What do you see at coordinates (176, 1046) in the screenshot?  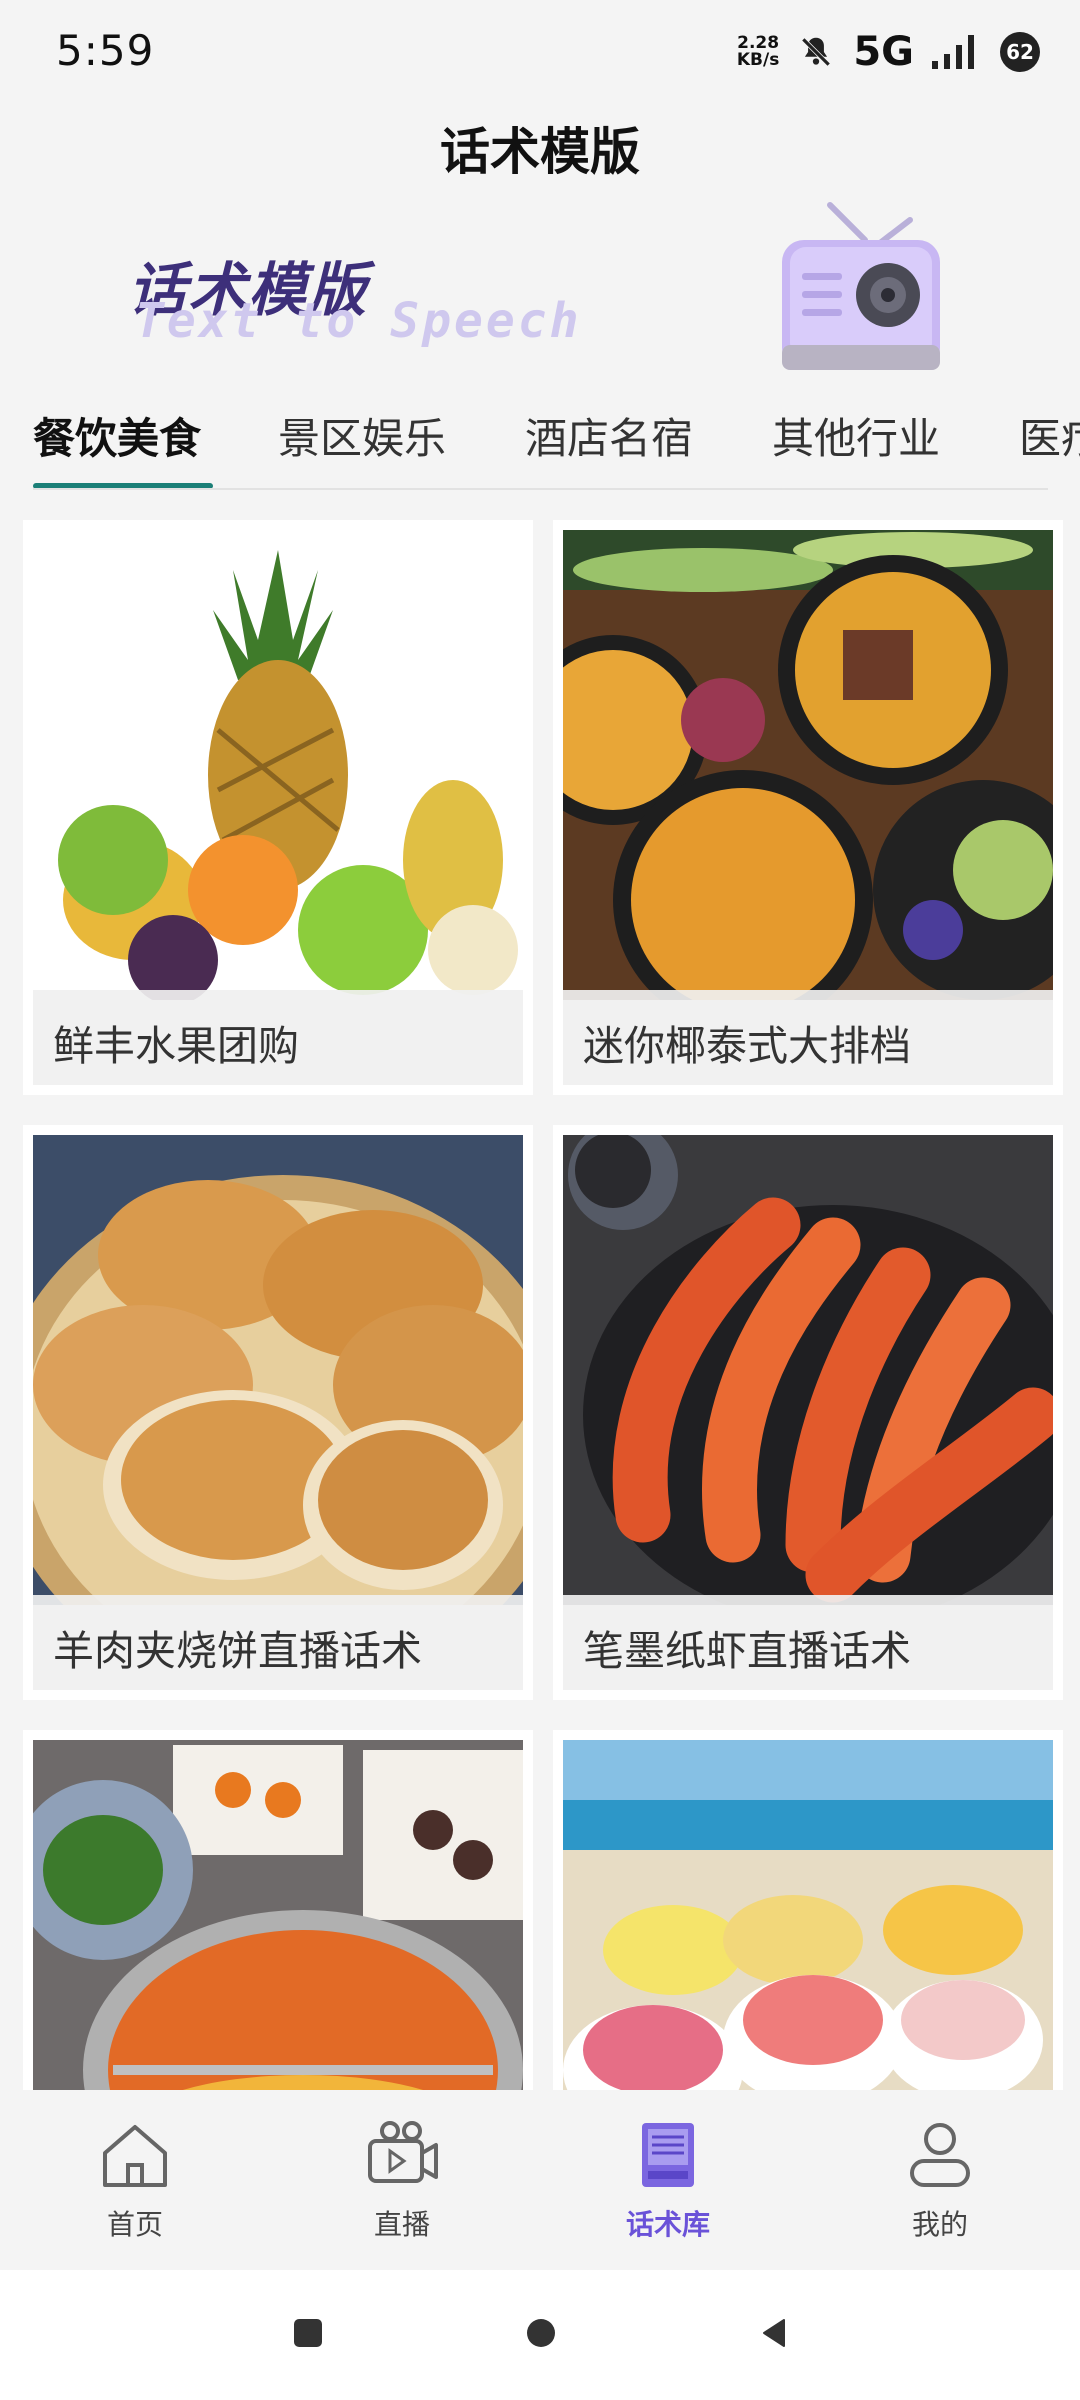 I see `template-title: 鲜丰水果团购` at bounding box center [176, 1046].